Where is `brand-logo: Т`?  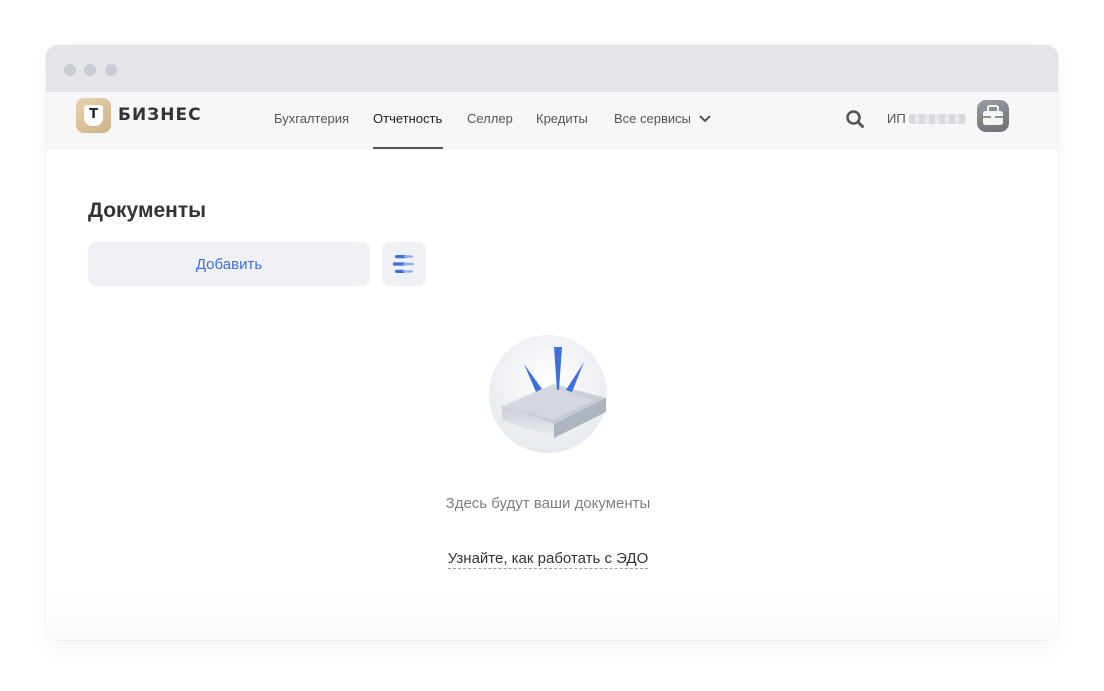
brand-logo: Т is located at coordinates (93, 115).